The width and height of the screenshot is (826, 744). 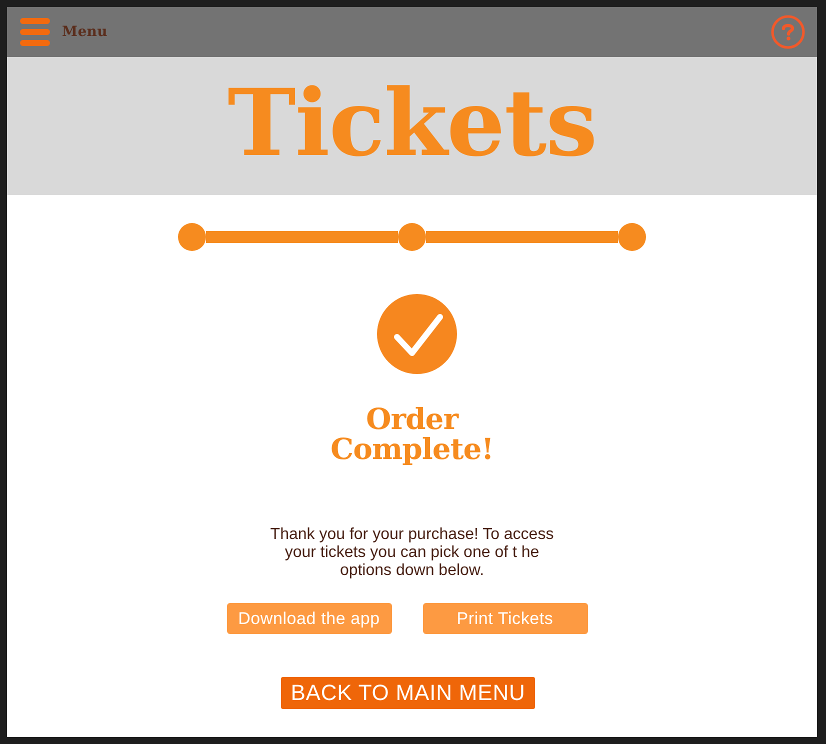 What do you see at coordinates (408, 693) in the screenshot?
I see `back-to-main-menu-button: BACK TO MAIN MENU` at bounding box center [408, 693].